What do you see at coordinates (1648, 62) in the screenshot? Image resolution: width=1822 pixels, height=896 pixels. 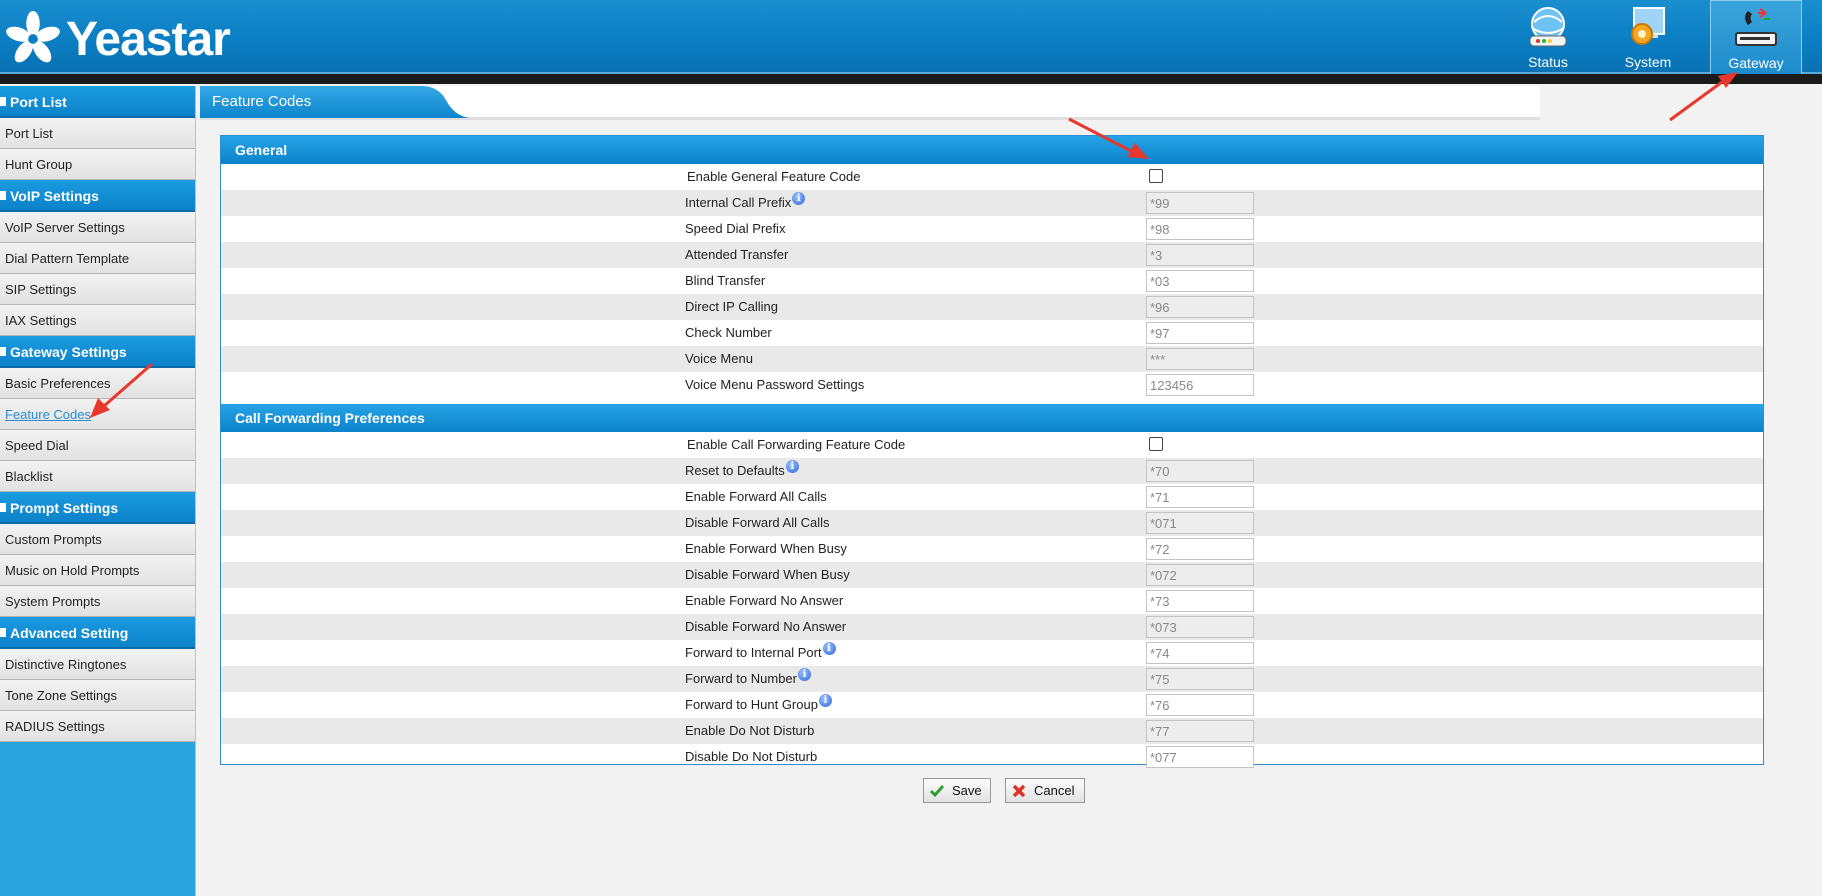 I see `nav-system-label: System` at bounding box center [1648, 62].